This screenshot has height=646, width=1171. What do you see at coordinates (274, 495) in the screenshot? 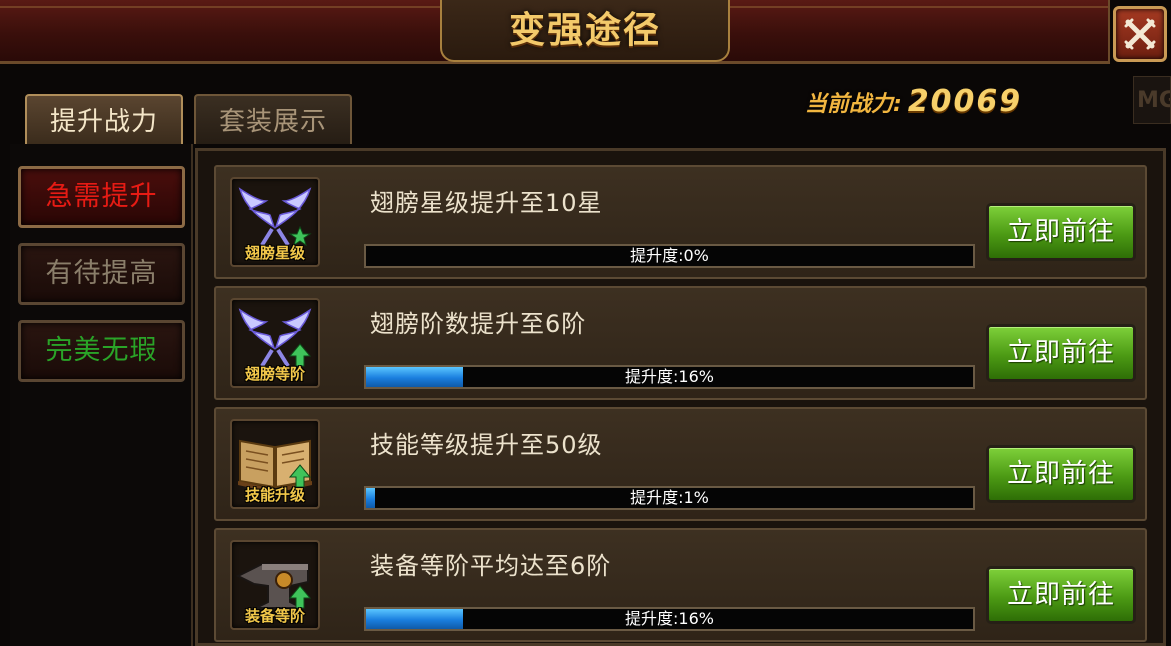
I see `task-icon-label: 技能升级` at bounding box center [274, 495].